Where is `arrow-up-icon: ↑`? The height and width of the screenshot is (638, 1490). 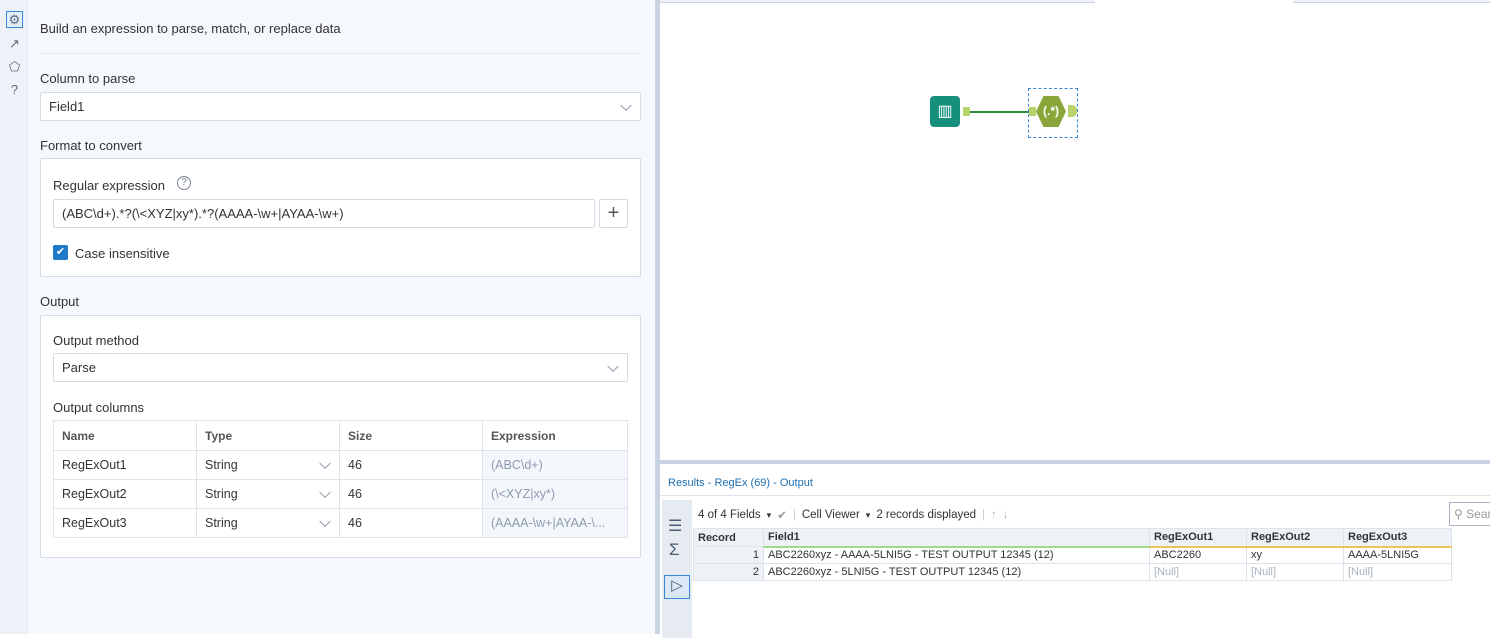
arrow-up-icon: ↑ is located at coordinates (994, 515).